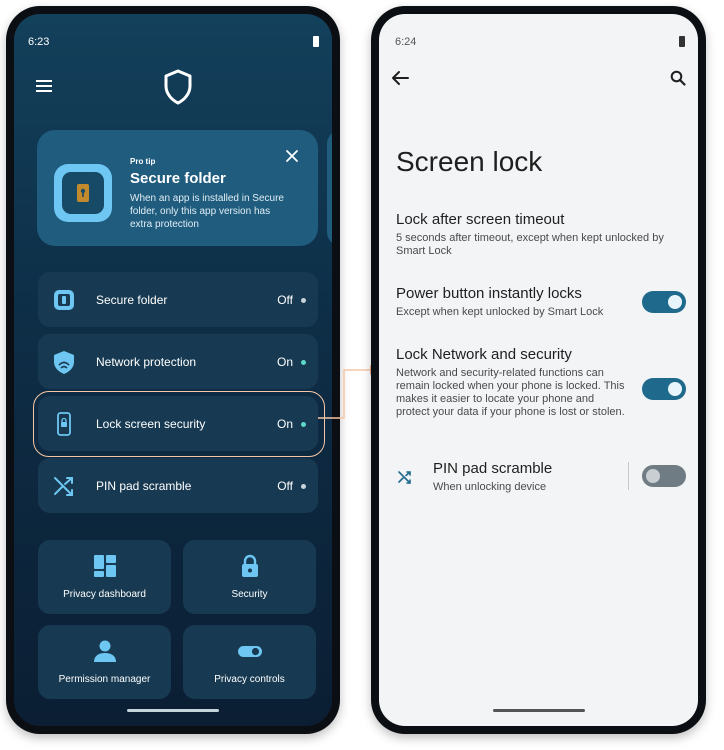 Image resolution: width=724 pixels, height=750 pixels. Describe the element at coordinates (664, 302) in the screenshot. I see `power-button-toggle` at that location.